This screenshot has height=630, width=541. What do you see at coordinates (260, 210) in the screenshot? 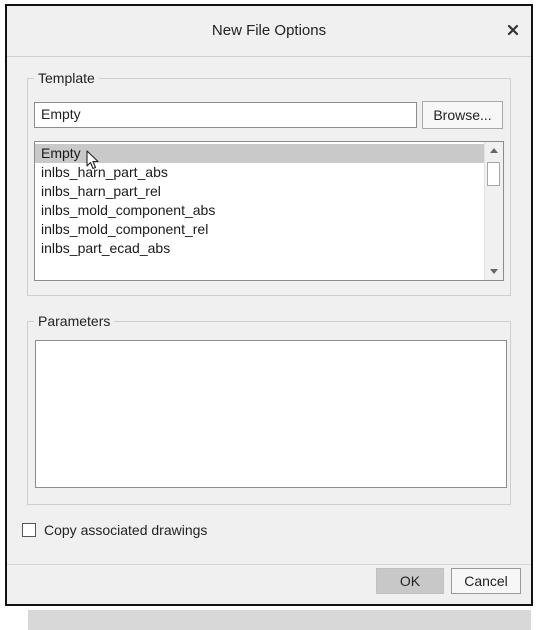
I see `template-list-item: inlbs_mold_component_abs` at bounding box center [260, 210].